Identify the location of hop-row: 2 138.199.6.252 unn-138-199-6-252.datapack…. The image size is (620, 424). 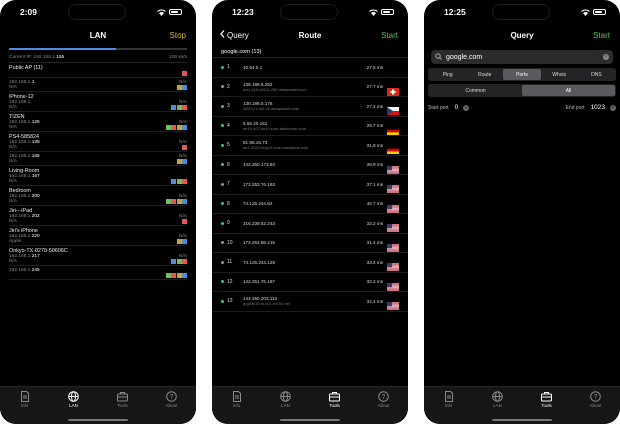
(310, 87).